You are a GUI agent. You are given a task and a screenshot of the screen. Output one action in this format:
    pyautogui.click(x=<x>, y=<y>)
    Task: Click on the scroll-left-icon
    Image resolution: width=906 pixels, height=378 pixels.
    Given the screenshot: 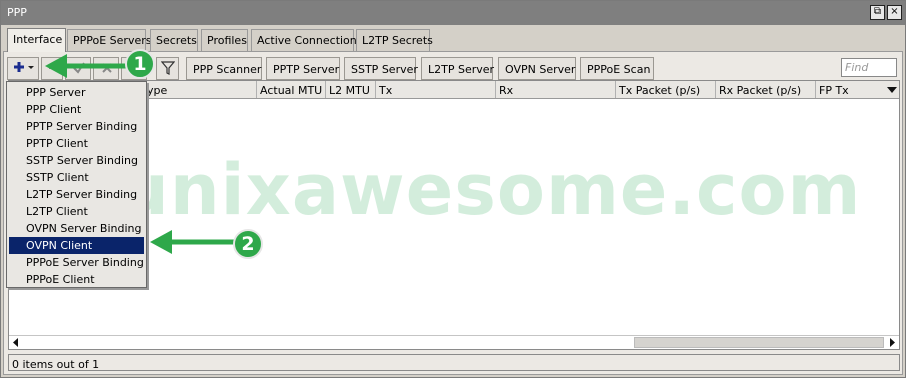 What is the action you would take?
    pyautogui.click(x=16, y=342)
    